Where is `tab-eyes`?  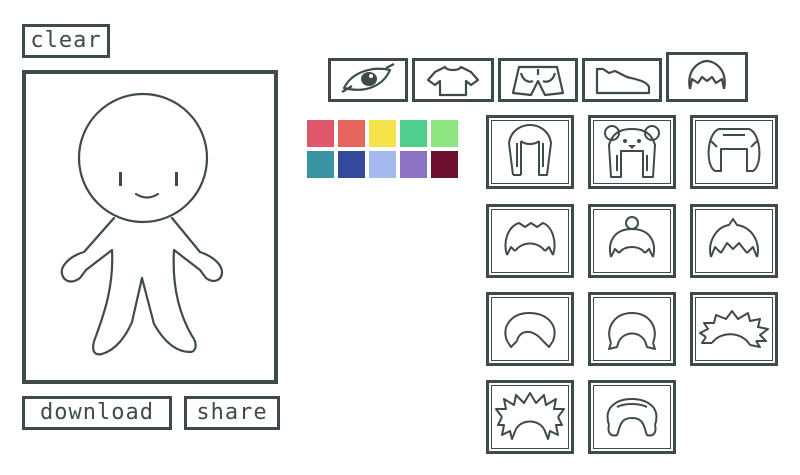 tab-eyes is located at coordinates (368, 80).